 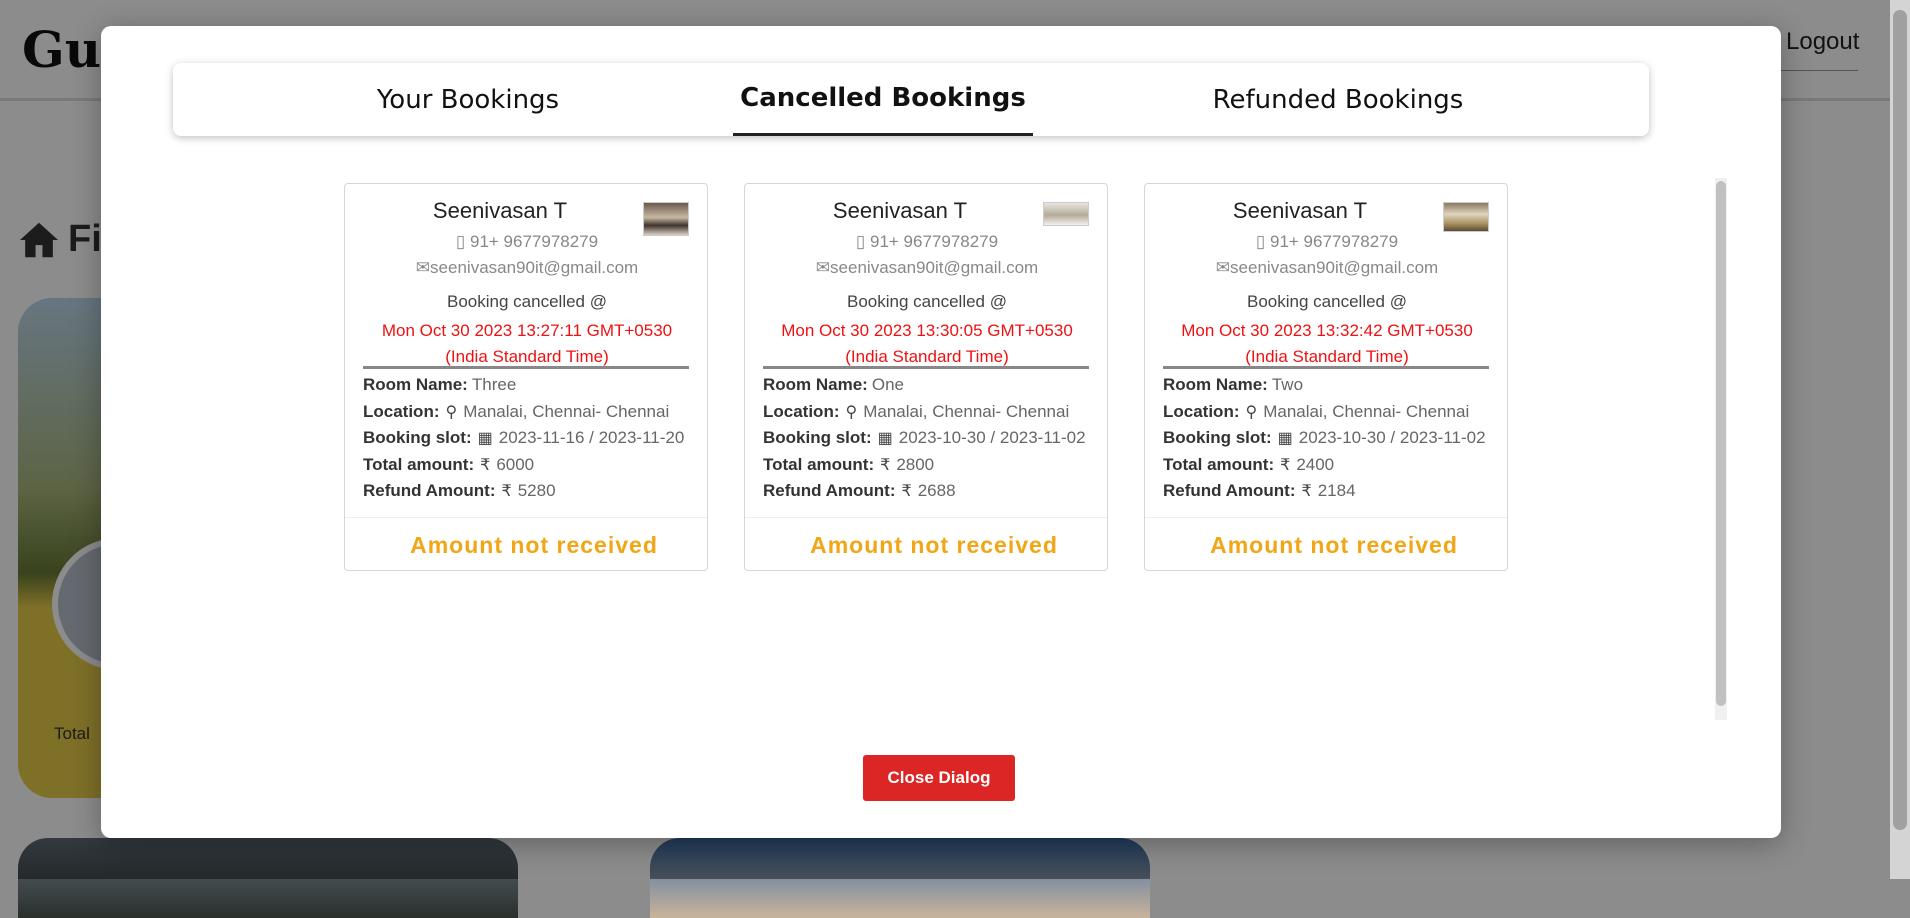 I want to click on total-amount-row: Total amount: ₹6000, so click(x=533, y=465).